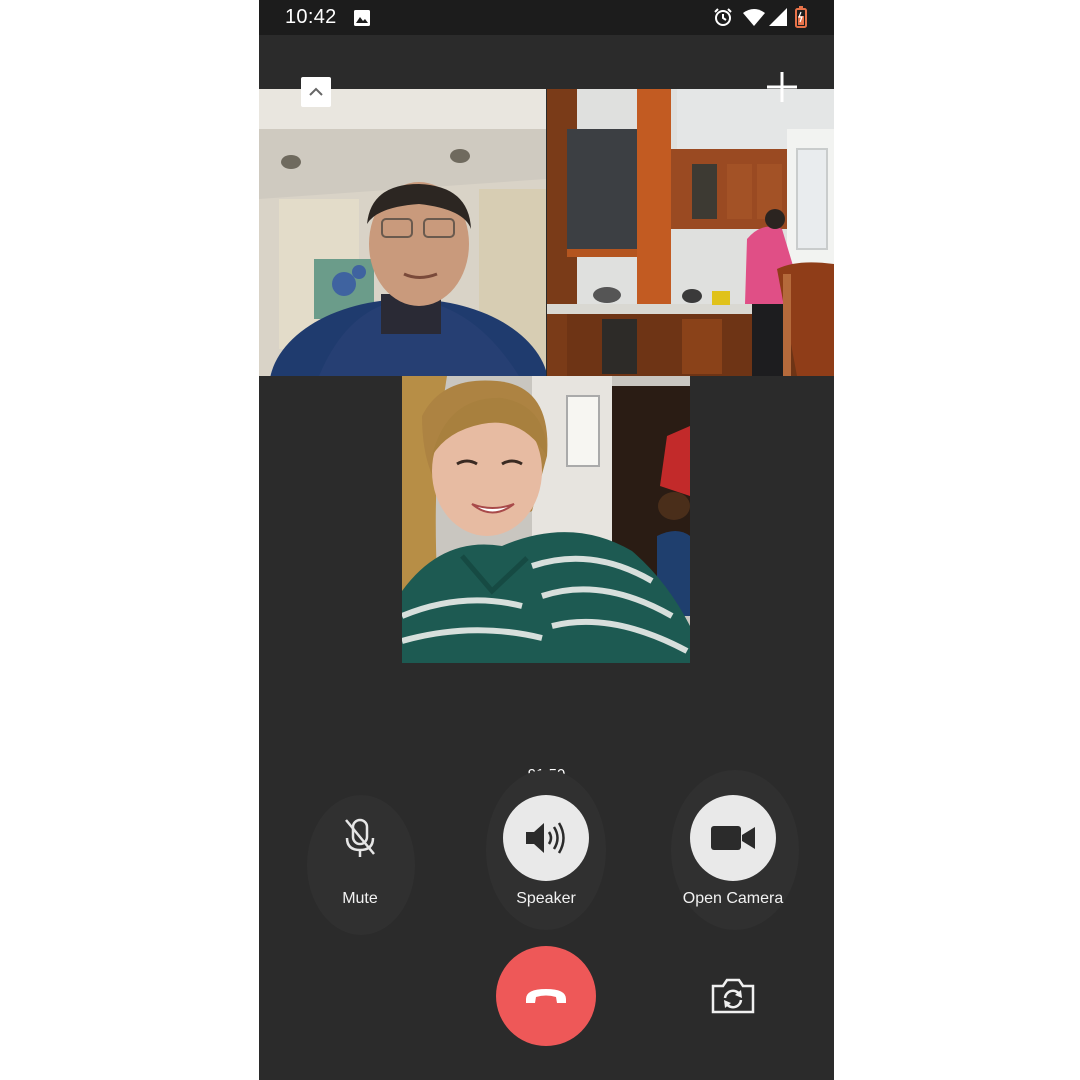 This screenshot has height=1080, width=1080. Describe the element at coordinates (360, 898) in the screenshot. I see `mute-label: Mute` at that location.